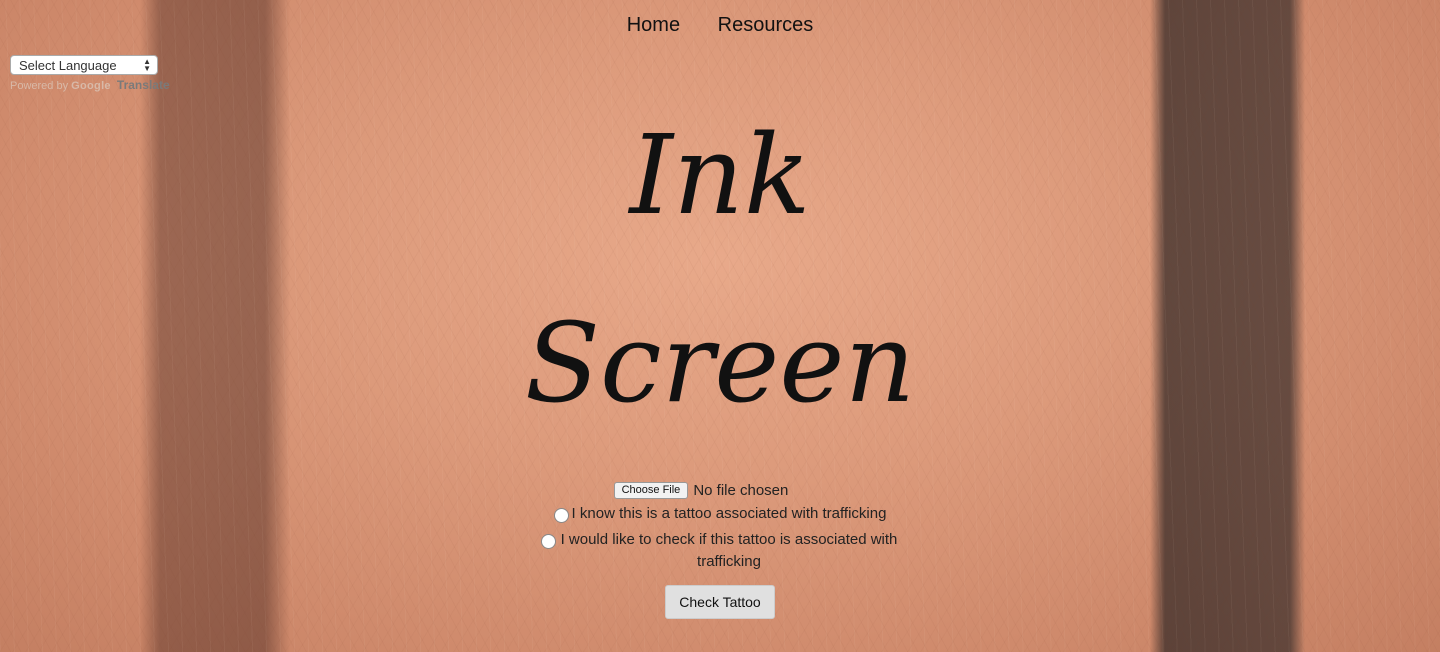 The width and height of the screenshot is (1440, 652). Describe the element at coordinates (147, 65) in the screenshot. I see `select-arrows-icon: ▲ ▼` at that location.